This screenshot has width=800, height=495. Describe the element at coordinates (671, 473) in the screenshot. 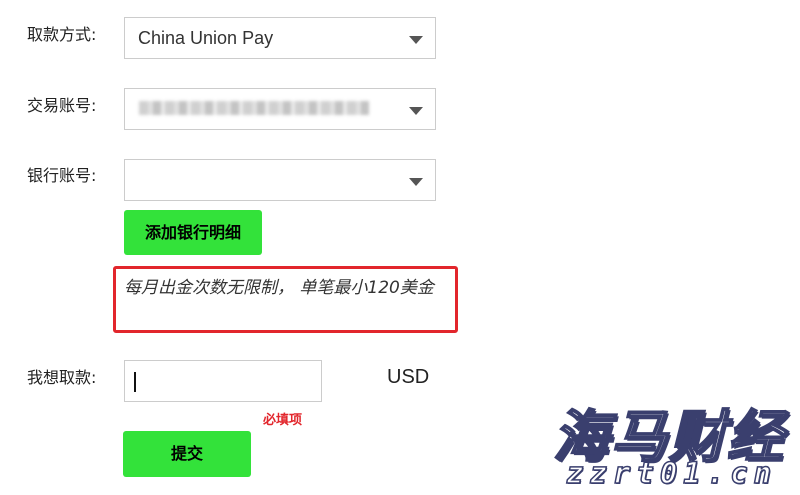

I see `watermark-url: zzrt01.cn` at that location.